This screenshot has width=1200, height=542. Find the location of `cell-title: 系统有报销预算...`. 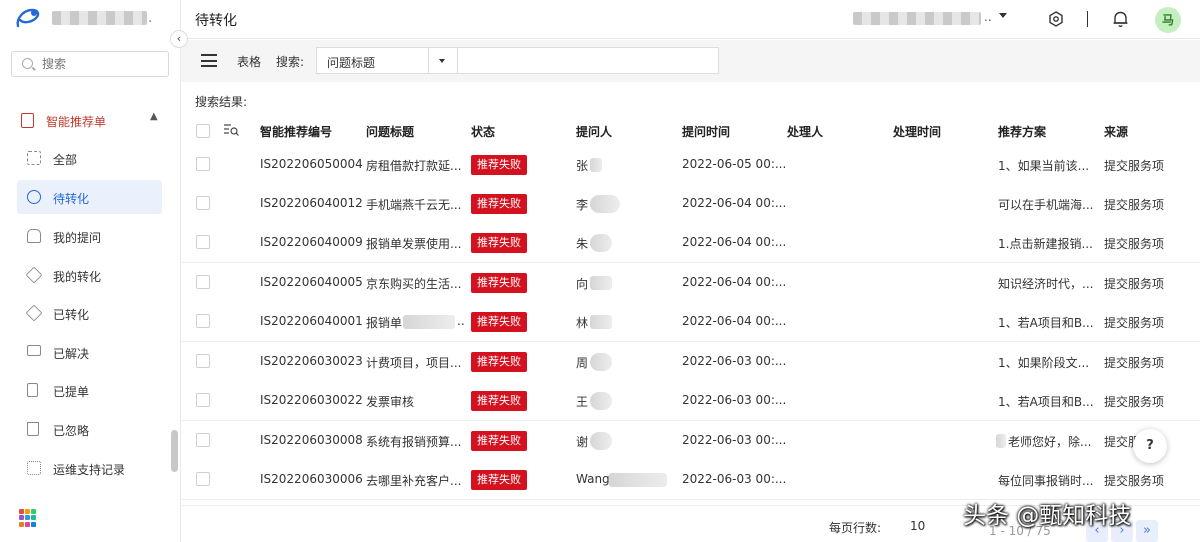

cell-title: 系统有报销预算... is located at coordinates (413, 441).